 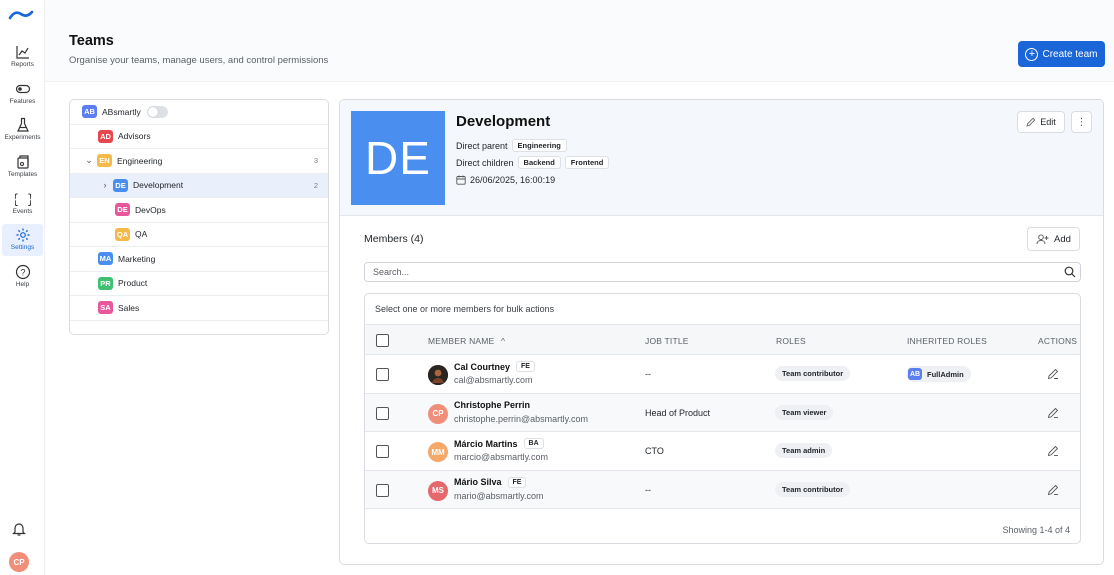 I want to click on team-badge: MA, so click(x=105, y=259).